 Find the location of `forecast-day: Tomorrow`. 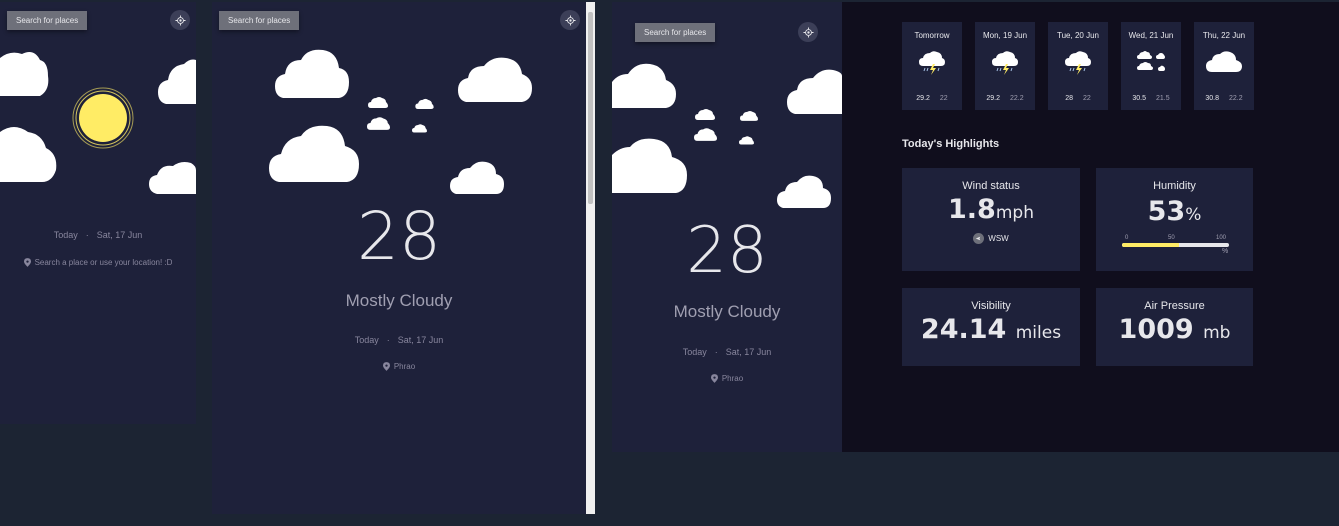

forecast-day: Tomorrow is located at coordinates (932, 35).